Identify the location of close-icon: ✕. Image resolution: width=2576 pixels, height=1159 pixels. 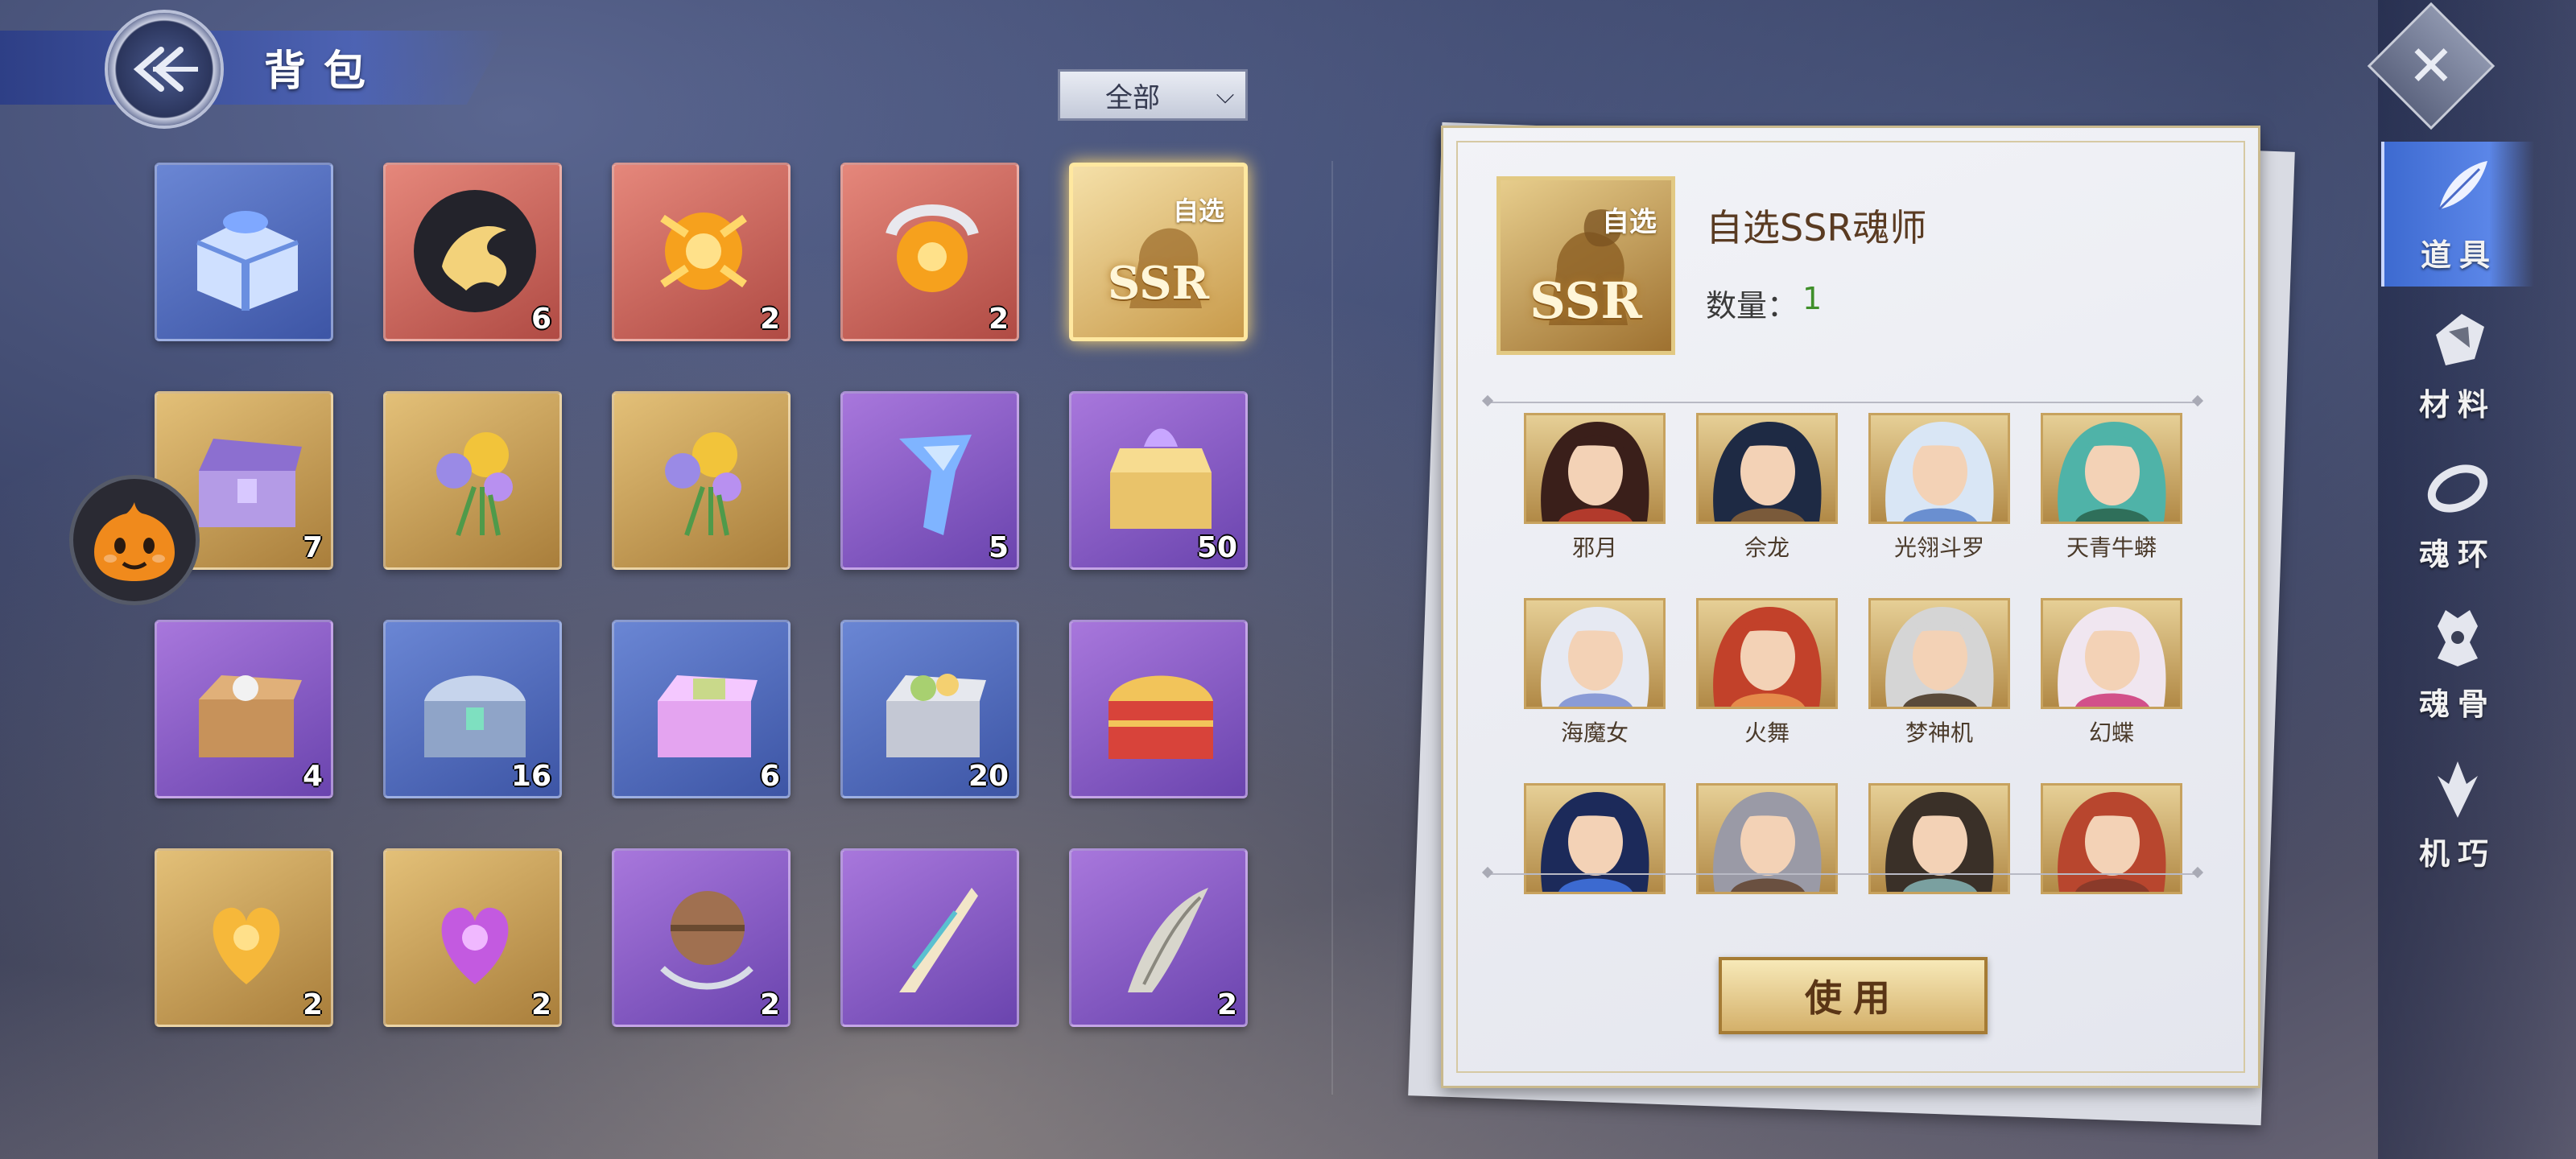
(2431, 66).